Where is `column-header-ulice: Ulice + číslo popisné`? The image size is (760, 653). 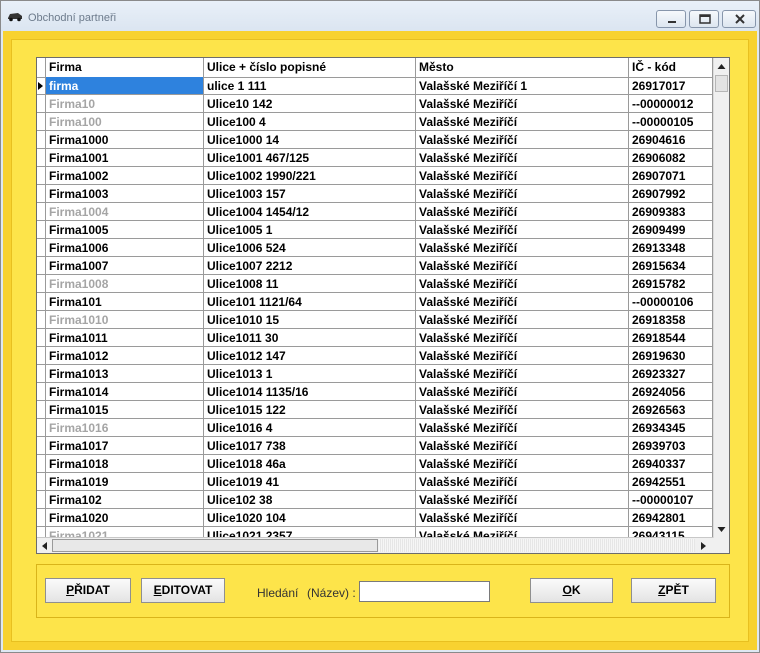
column-header-ulice: Ulice + číslo popisné is located at coordinates (310, 67).